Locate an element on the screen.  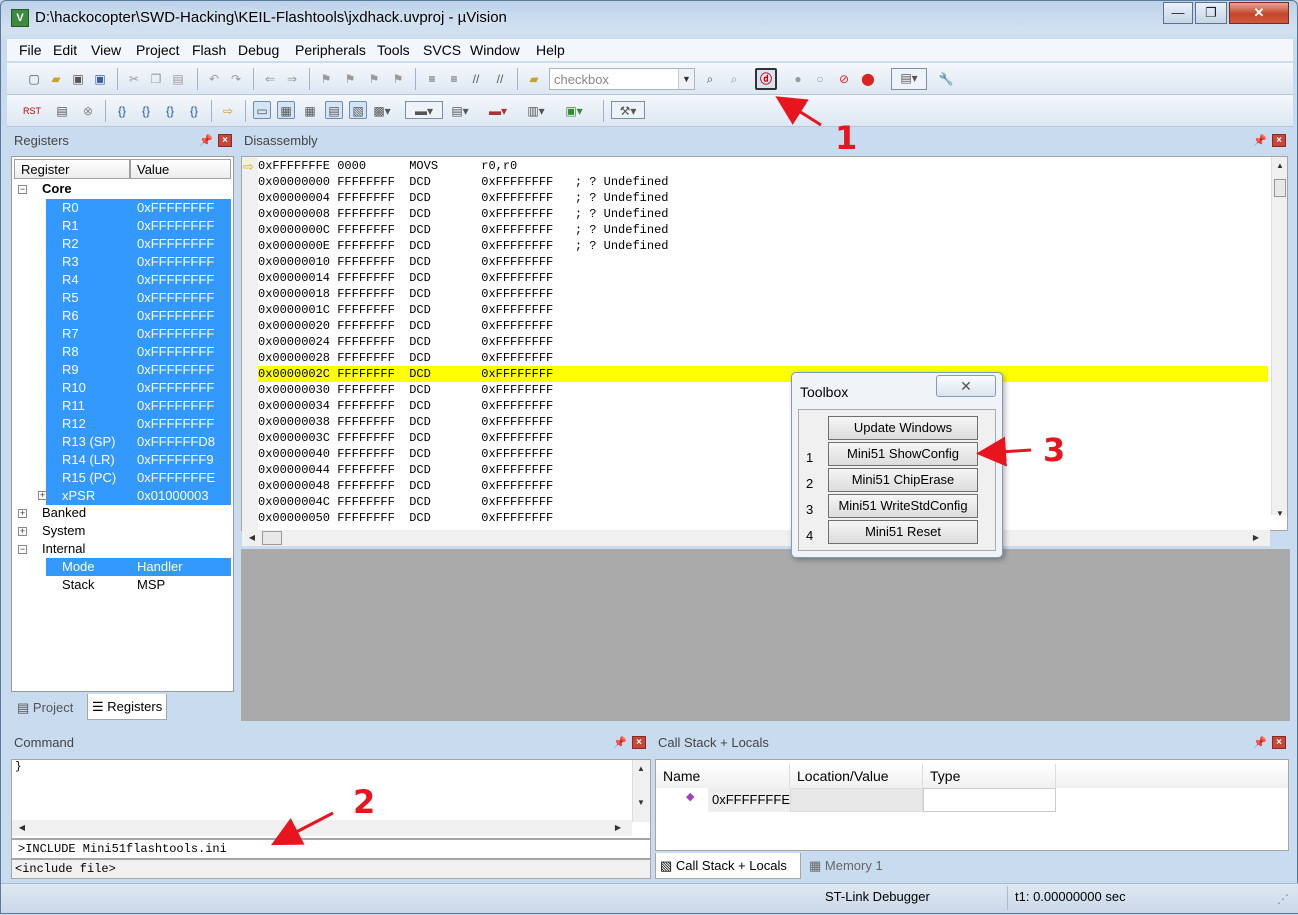
annotation-label-2: 2 is located at coordinates (364, 802).